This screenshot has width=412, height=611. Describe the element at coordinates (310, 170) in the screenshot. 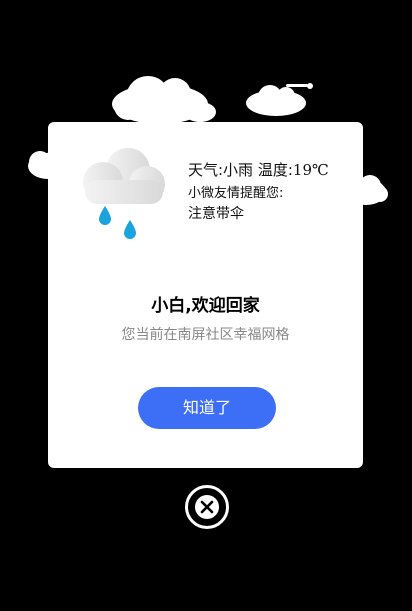

I see `temperature-value: 19℃` at that location.